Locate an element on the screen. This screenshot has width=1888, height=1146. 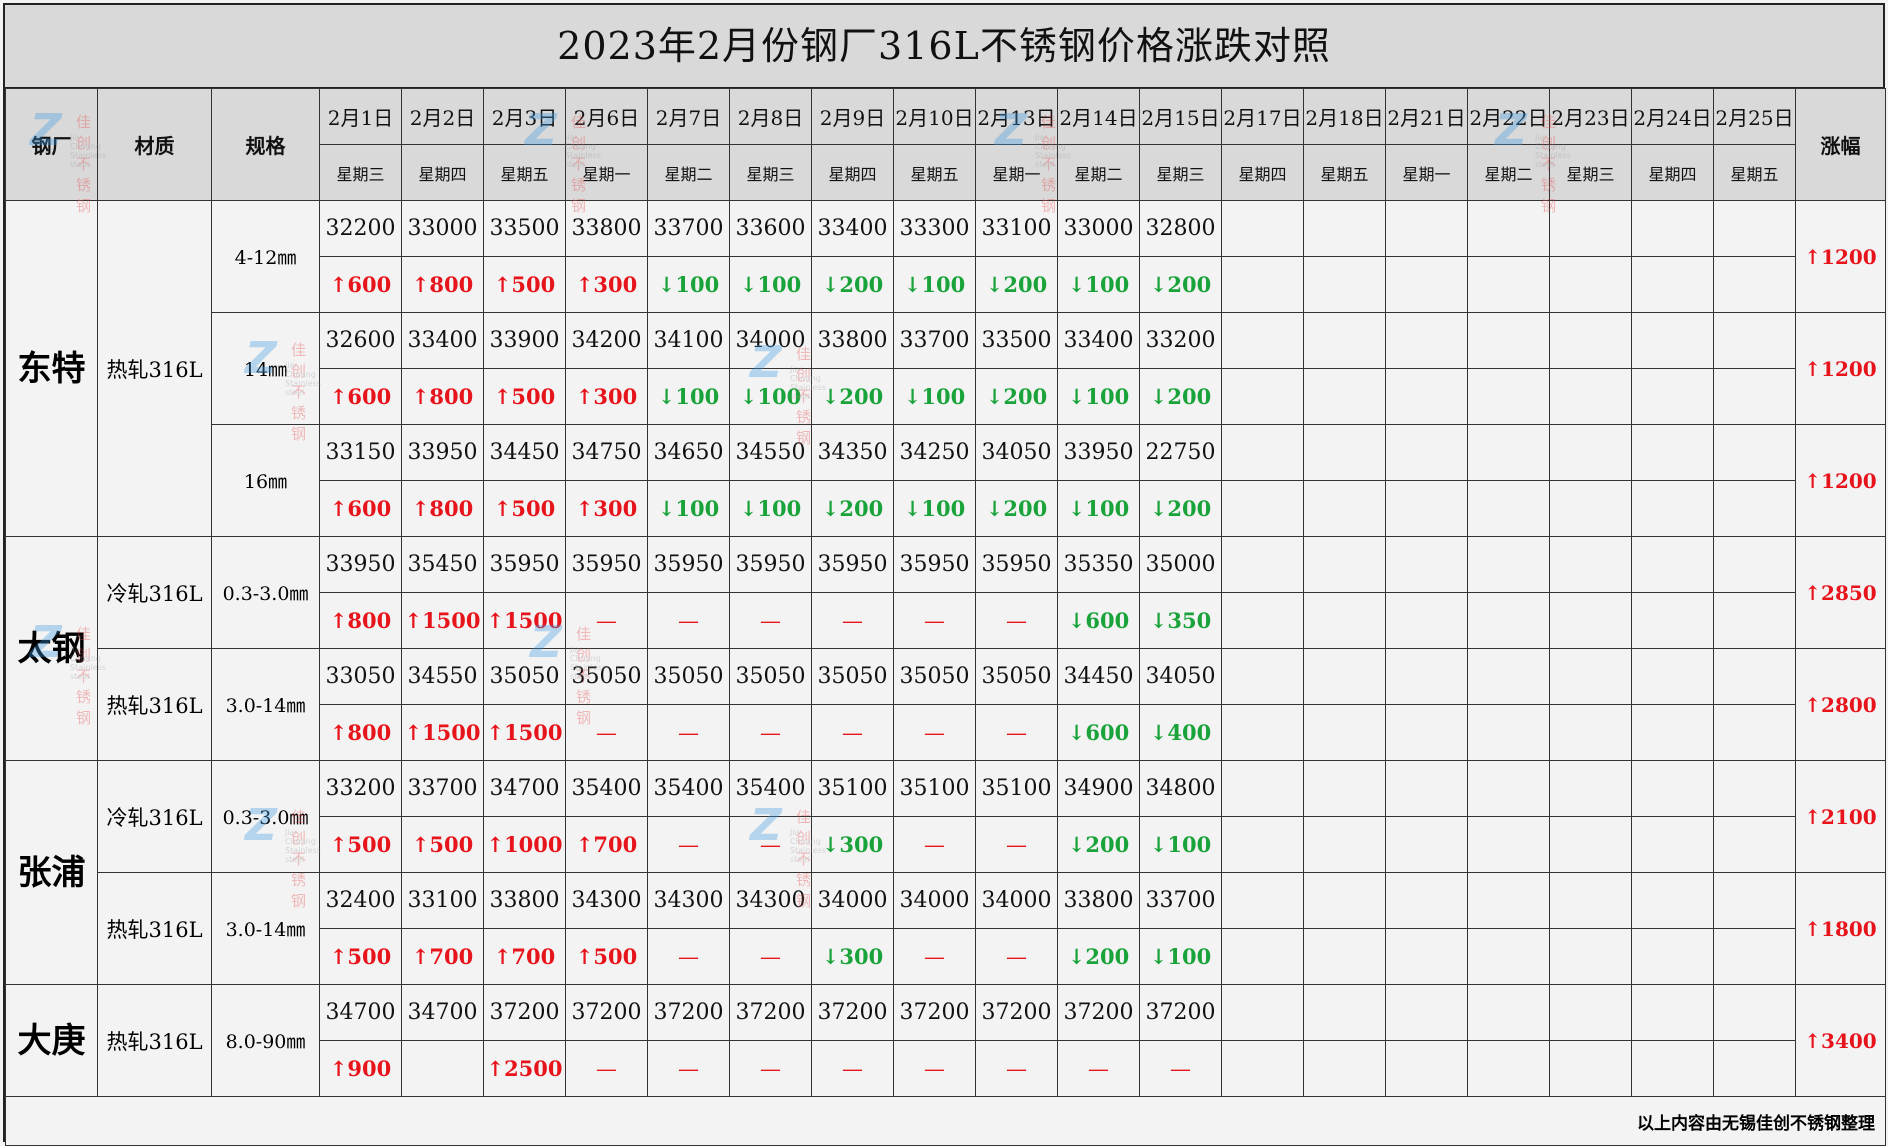
spec-value: 3.0-14㎜ is located at coordinates (265, 928).